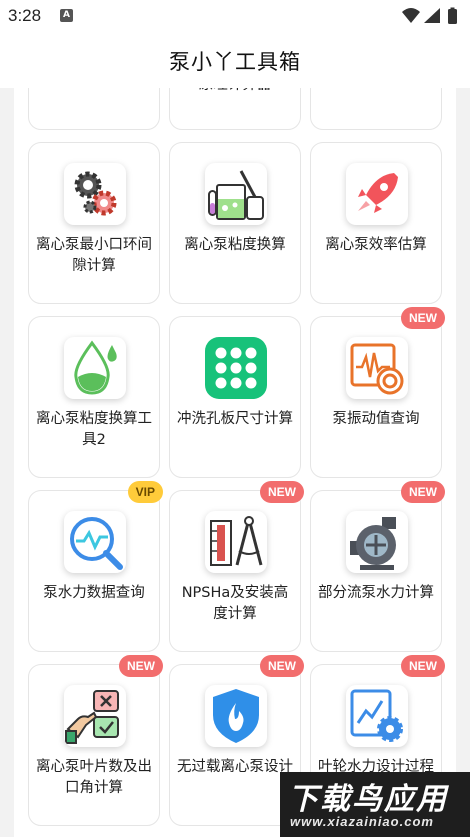 This screenshot has height=837, width=470. What do you see at coordinates (235, 245) in the screenshot?
I see `tool-card-label: 离心泵粘度换算` at bounding box center [235, 245].